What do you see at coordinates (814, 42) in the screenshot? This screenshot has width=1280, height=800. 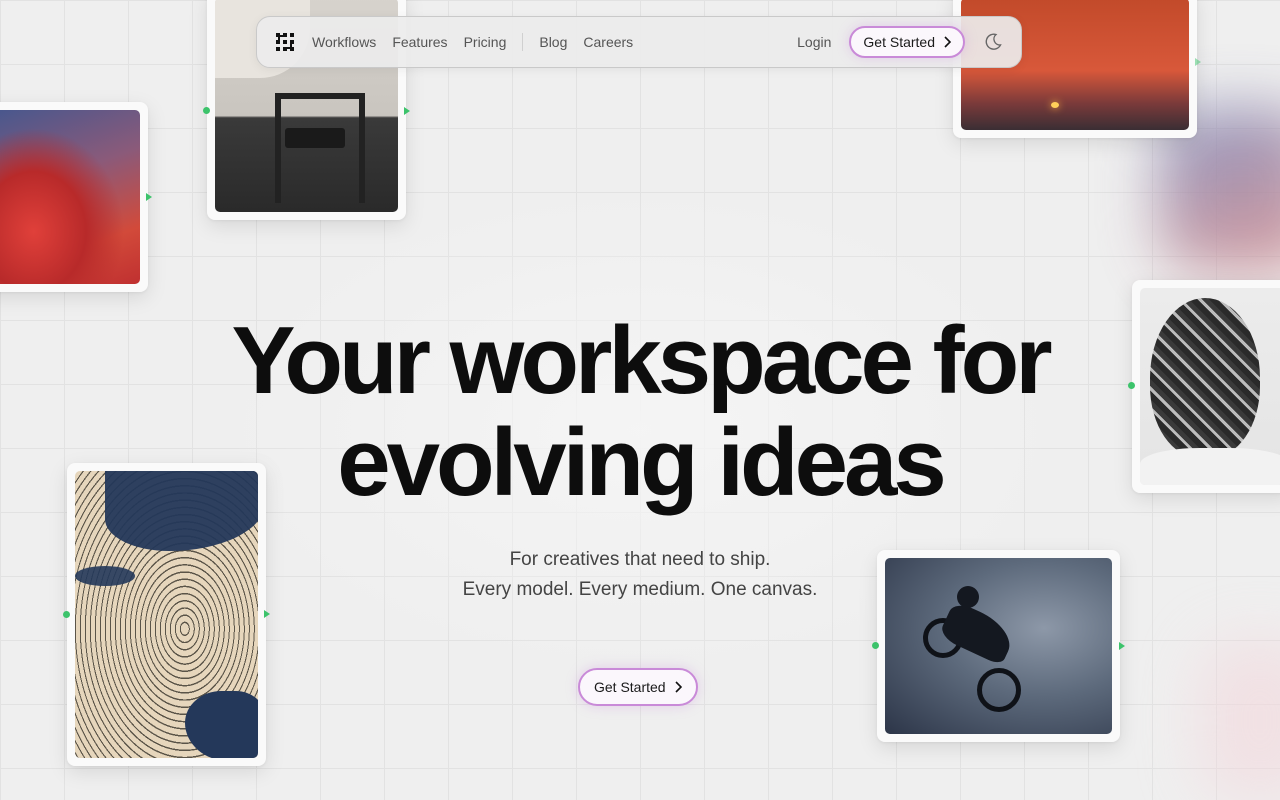 I see `login-link: Login` at bounding box center [814, 42].